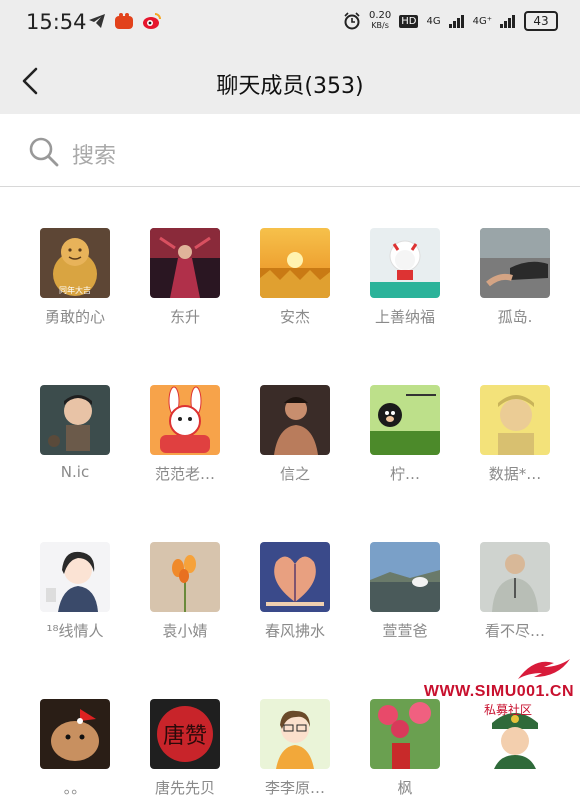  I want to click on member-item: 袁小婧, so click(185, 591).